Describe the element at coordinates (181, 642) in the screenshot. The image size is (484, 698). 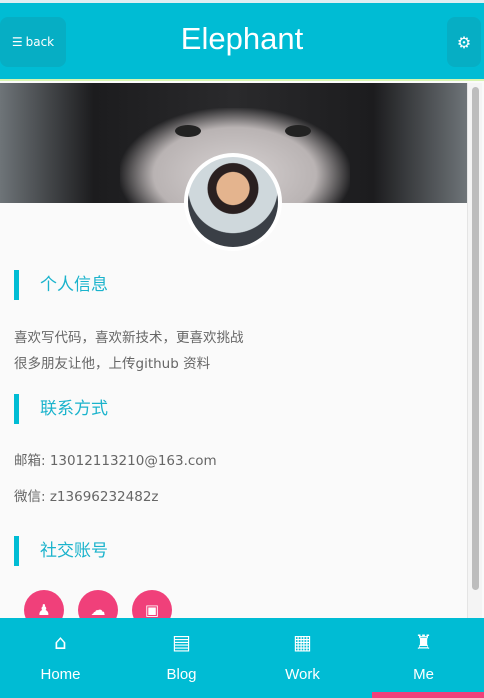
I see `book-icon: ▤` at that location.